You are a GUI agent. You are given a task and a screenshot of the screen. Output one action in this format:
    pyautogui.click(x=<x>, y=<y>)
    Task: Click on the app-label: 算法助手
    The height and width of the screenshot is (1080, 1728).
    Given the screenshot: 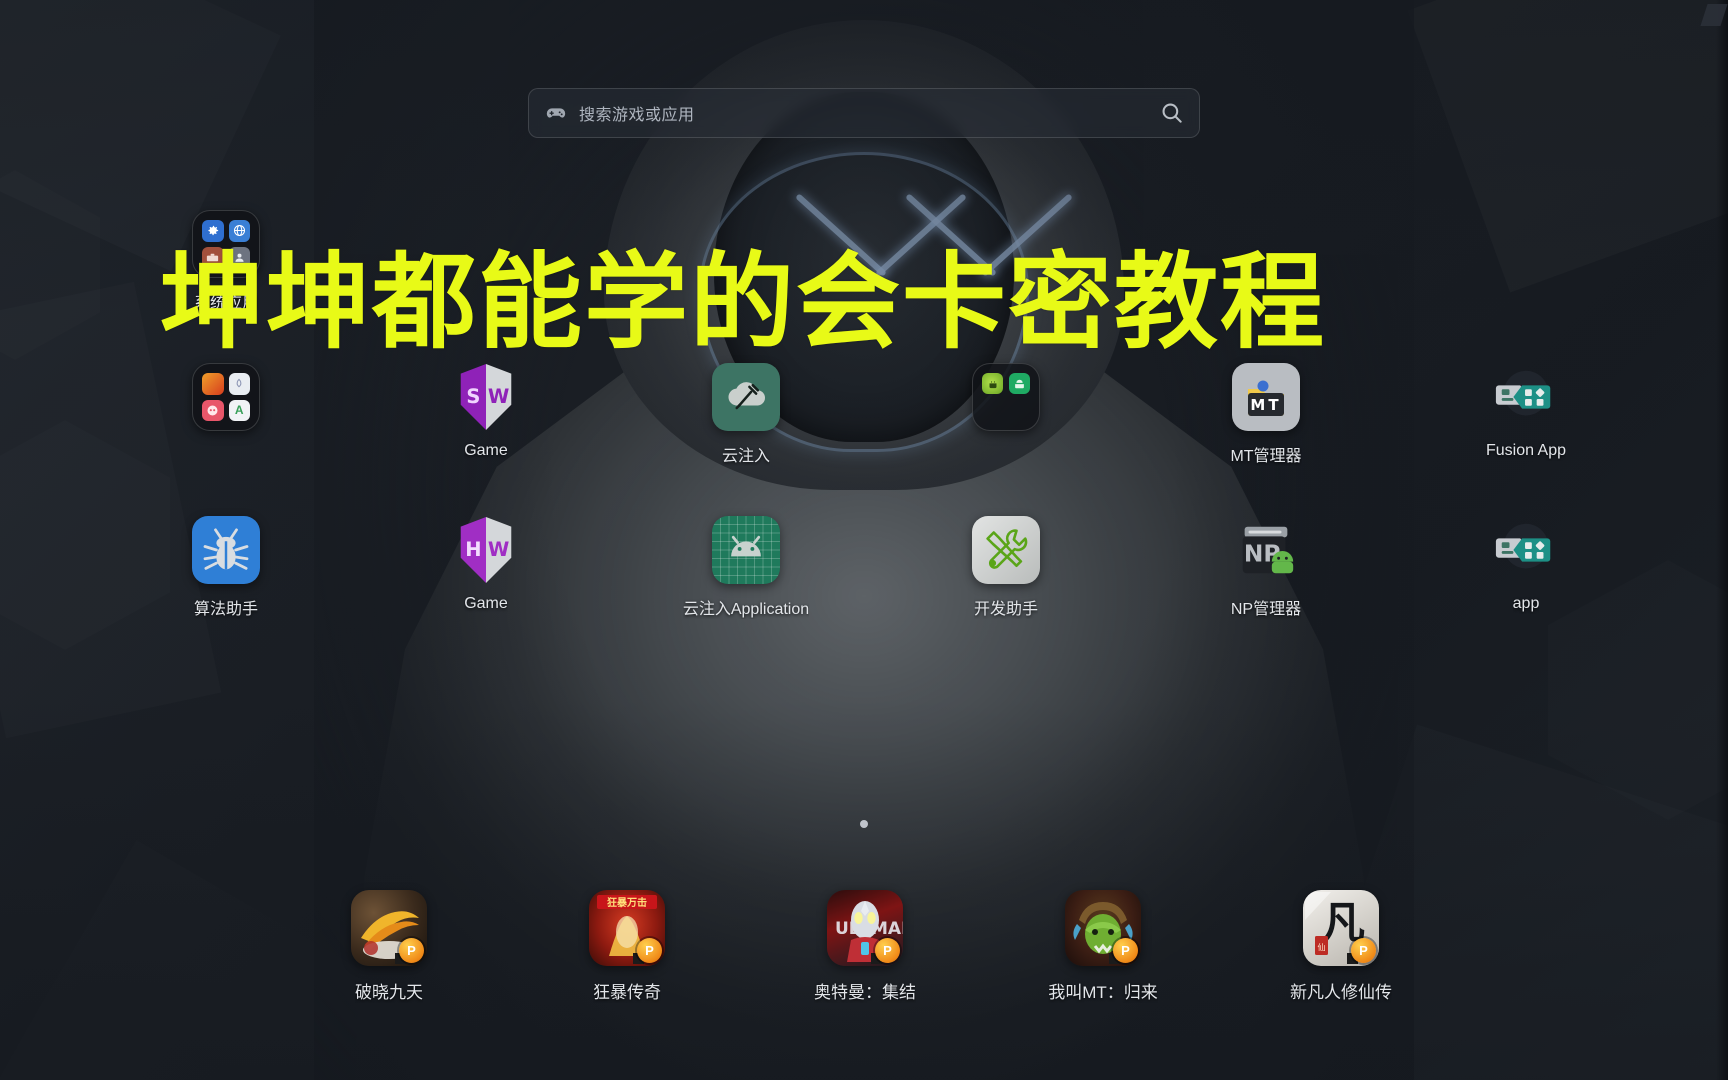 What is the action you would take?
    pyautogui.click(x=225, y=609)
    